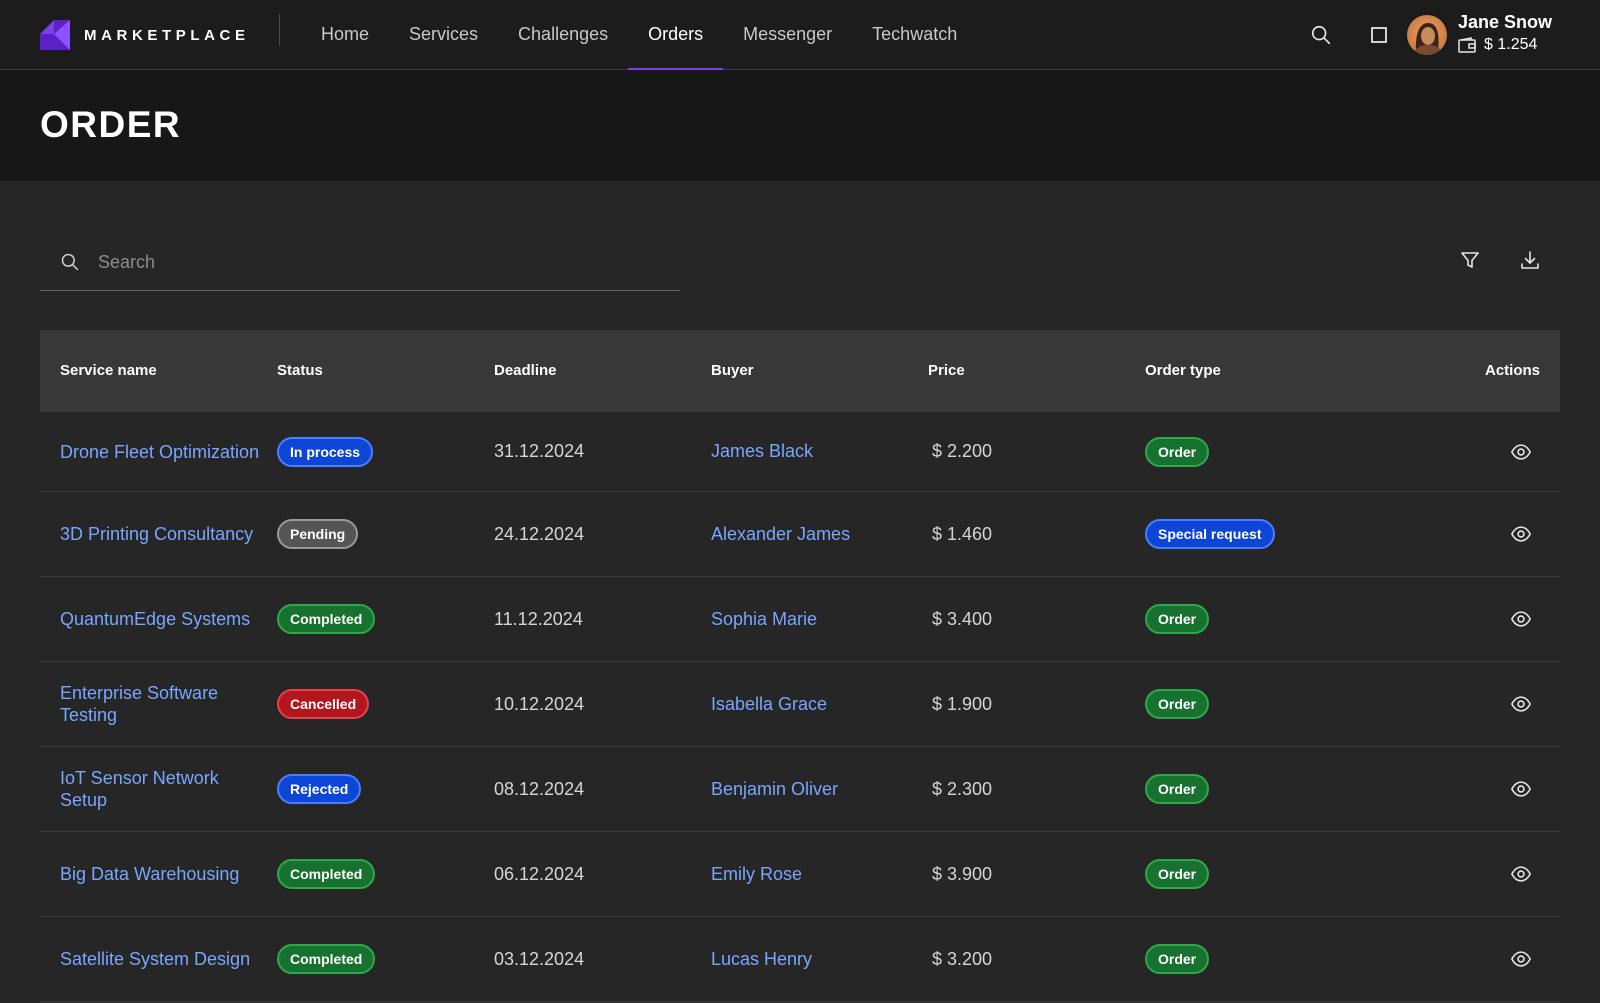 This screenshot has width=1600, height=1003. Describe the element at coordinates (319, 789) in the screenshot. I see `status-badge: Rejected` at that location.